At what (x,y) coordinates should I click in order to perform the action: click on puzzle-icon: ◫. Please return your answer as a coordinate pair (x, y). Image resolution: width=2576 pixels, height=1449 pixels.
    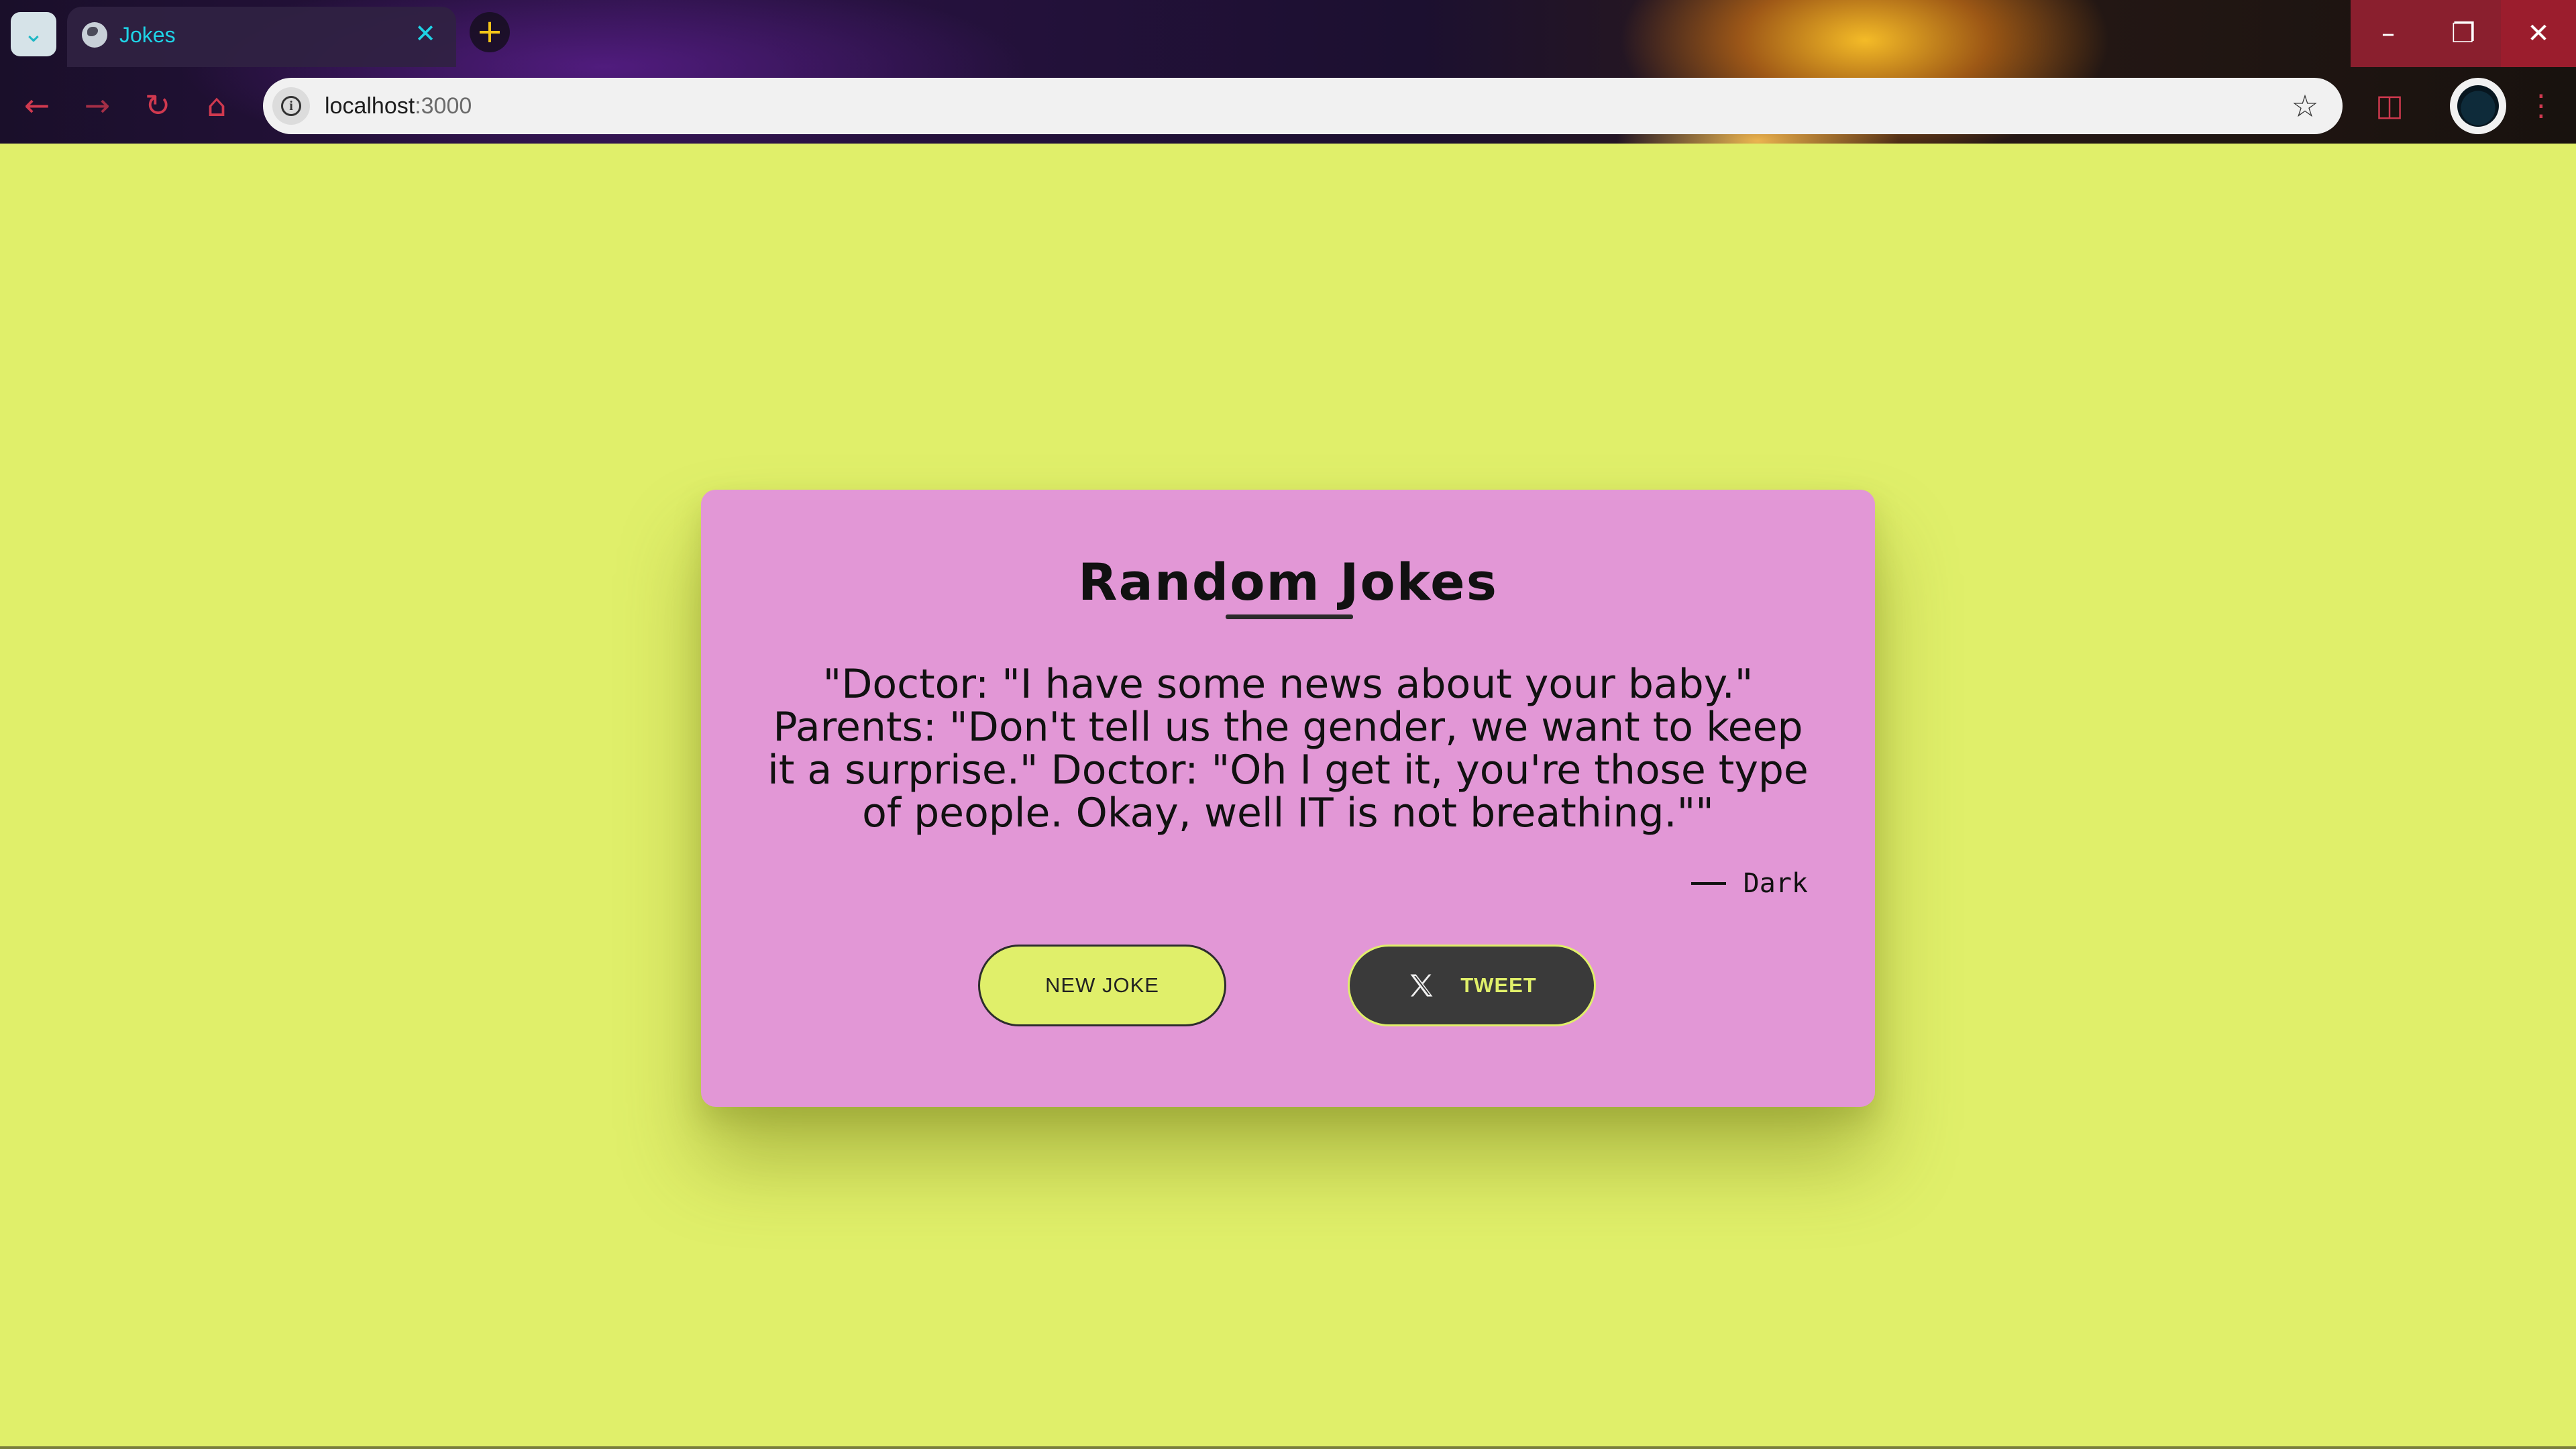
    Looking at the image, I should click on (2389, 106).